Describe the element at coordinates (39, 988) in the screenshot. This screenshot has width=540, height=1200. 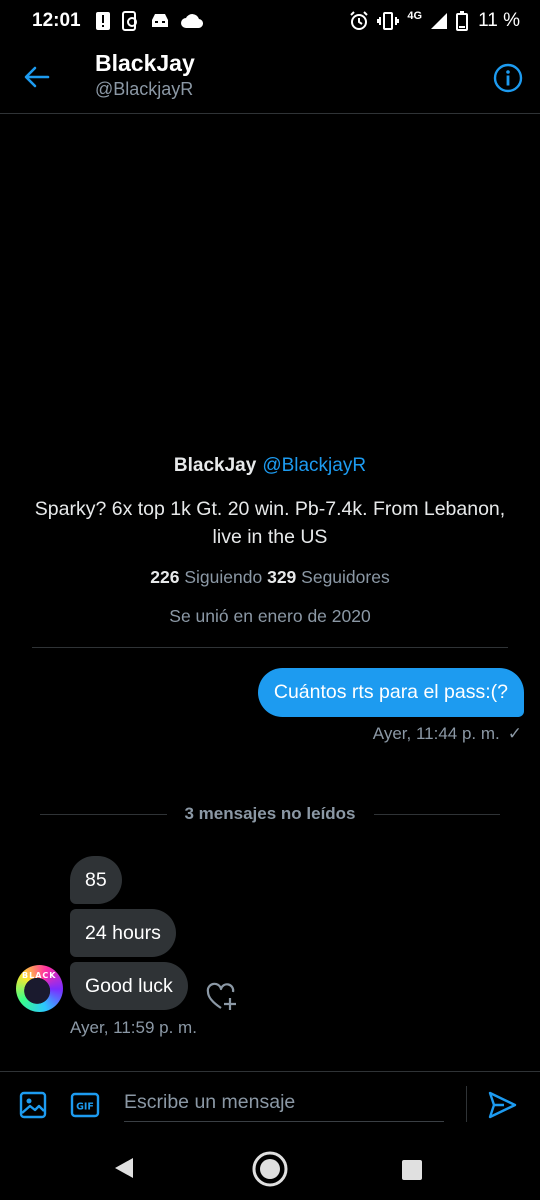
I see `sender-avatar: BLACK` at that location.